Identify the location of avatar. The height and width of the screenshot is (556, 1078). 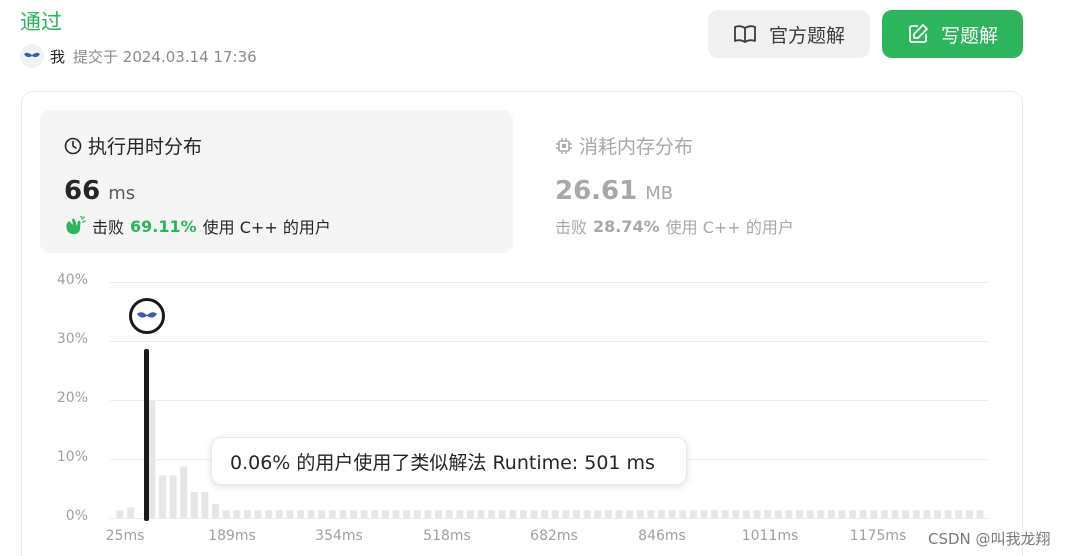
(32, 56).